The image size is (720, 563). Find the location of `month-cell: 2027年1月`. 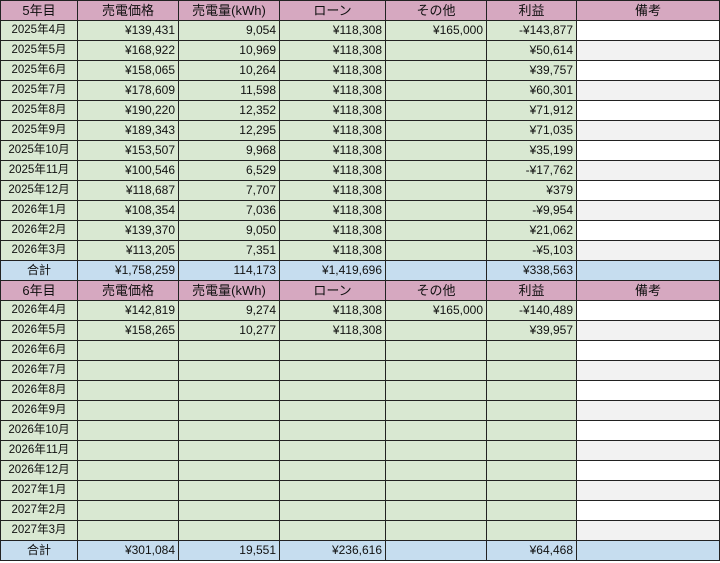

month-cell: 2027年1月 is located at coordinates (39, 490).